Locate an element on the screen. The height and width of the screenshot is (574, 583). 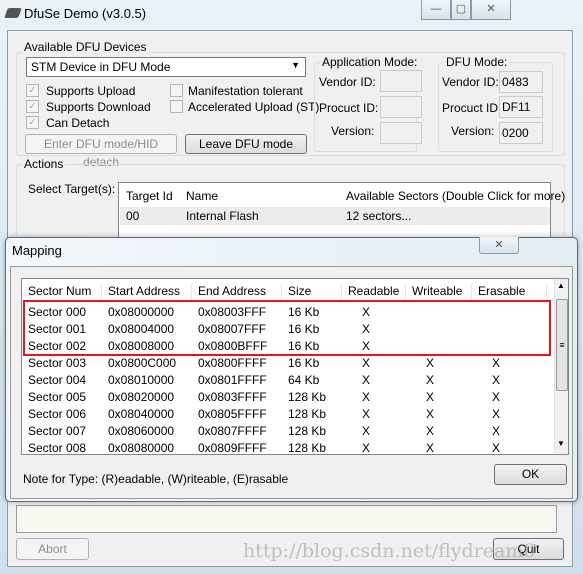
device-select-value: STM Device in DFU Mode is located at coordinates (101, 67).